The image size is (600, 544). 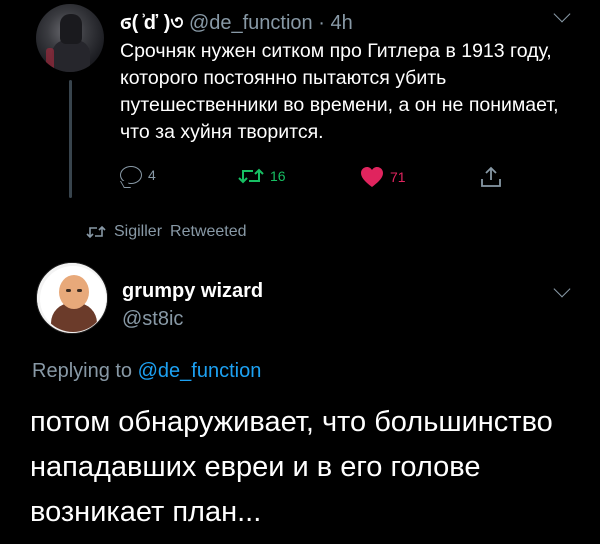 I want to click on like-count: 71, so click(x=398, y=177).